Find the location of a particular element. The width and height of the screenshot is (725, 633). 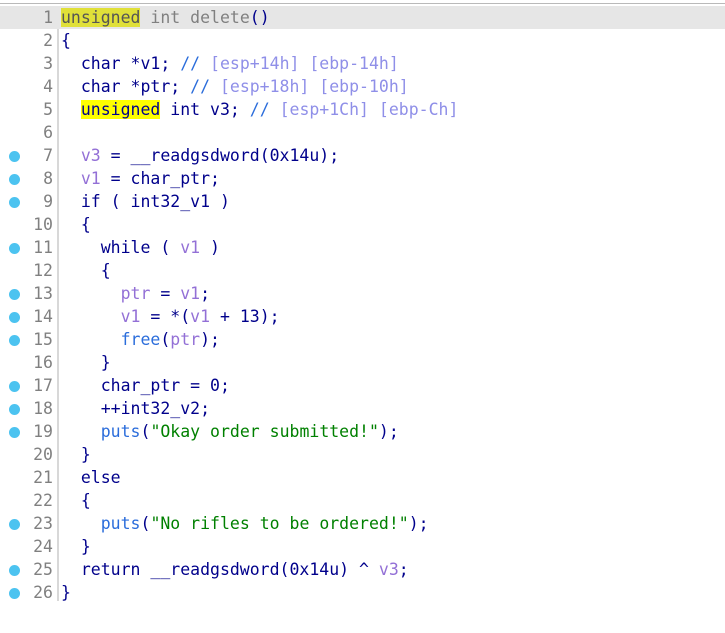

line-number: 22 is located at coordinates (43, 500).